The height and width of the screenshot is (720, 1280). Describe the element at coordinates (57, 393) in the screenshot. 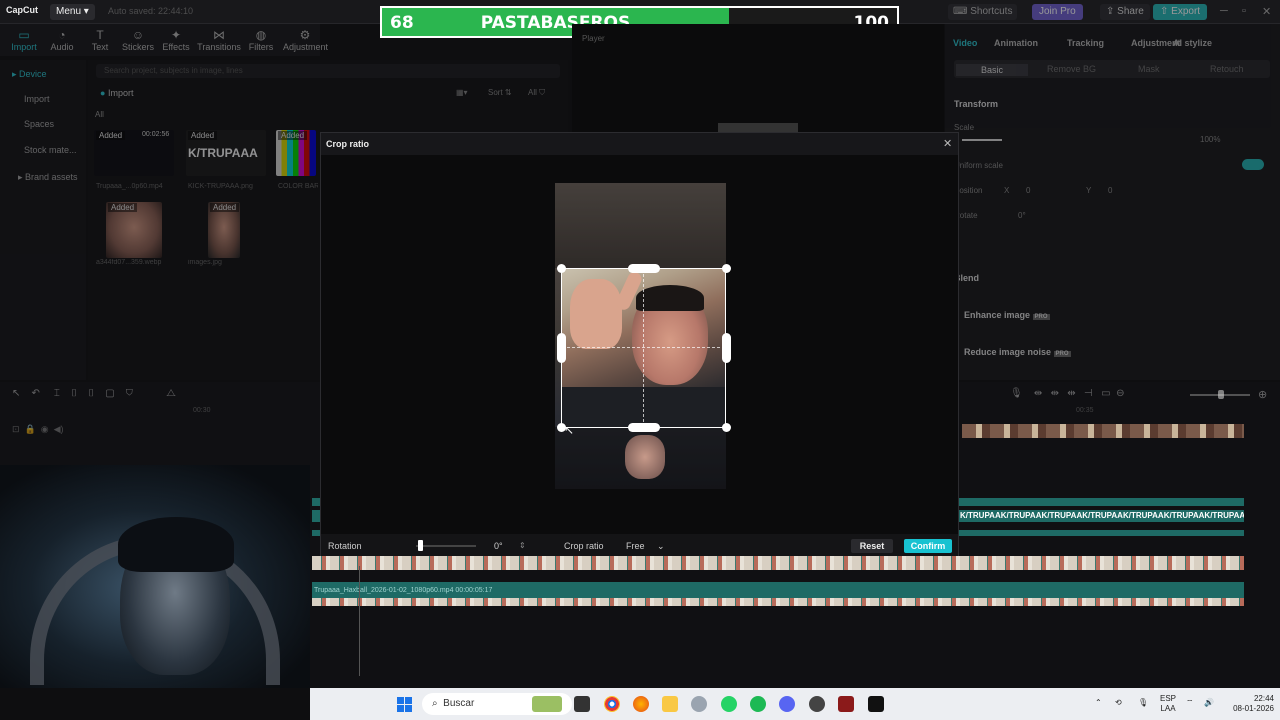

I see `split-icon: ⌶` at that location.